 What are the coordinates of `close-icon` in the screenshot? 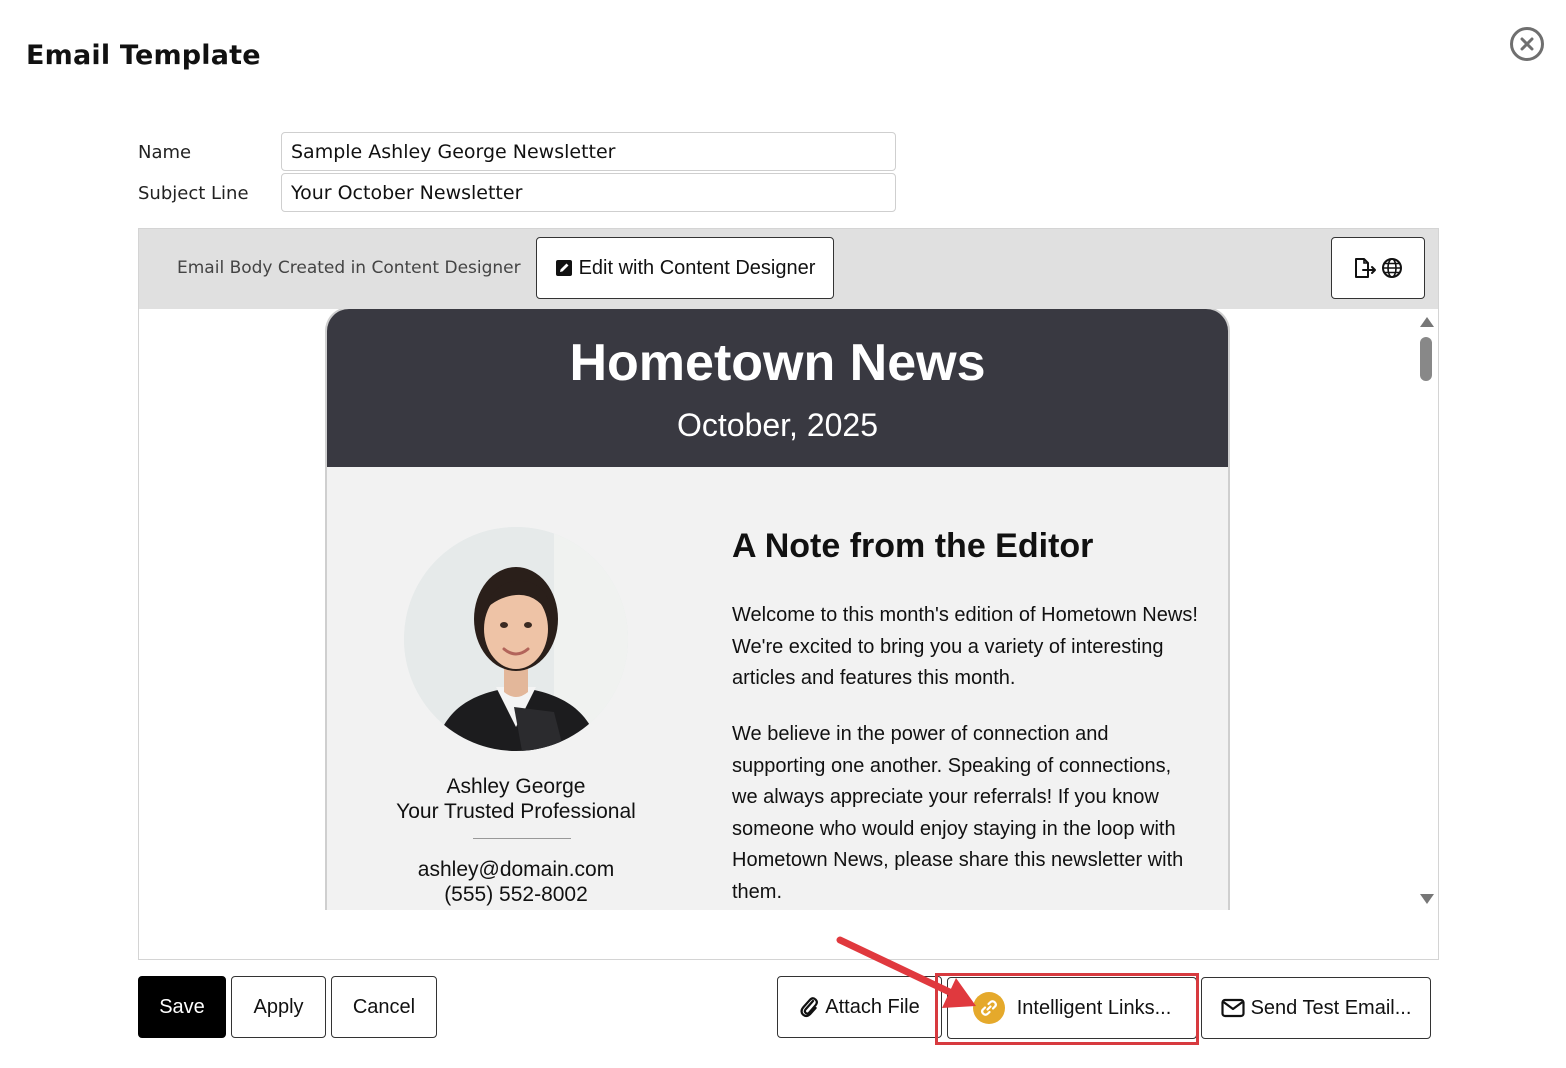 It's located at (1527, 44).